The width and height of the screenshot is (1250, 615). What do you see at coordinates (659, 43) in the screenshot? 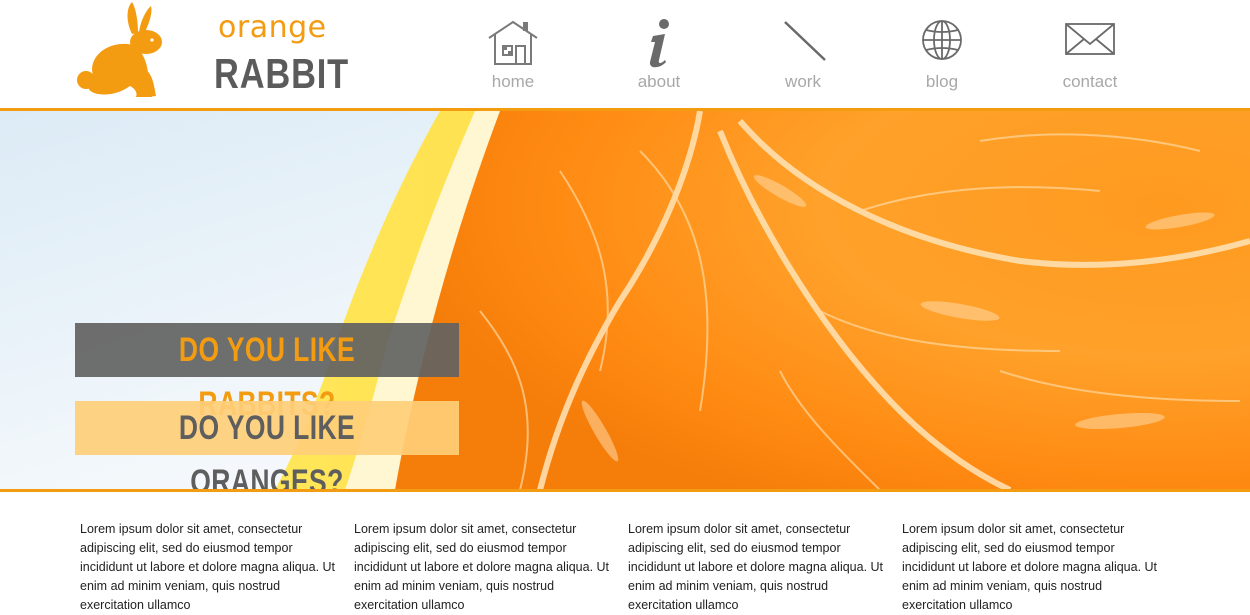
I see `info-icon` at bounding box center [659, 43].